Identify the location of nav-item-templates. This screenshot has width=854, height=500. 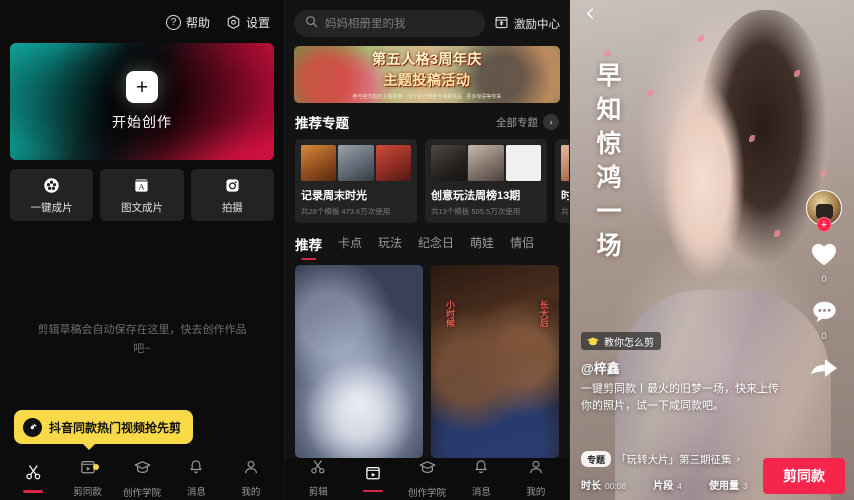
(372, 478).